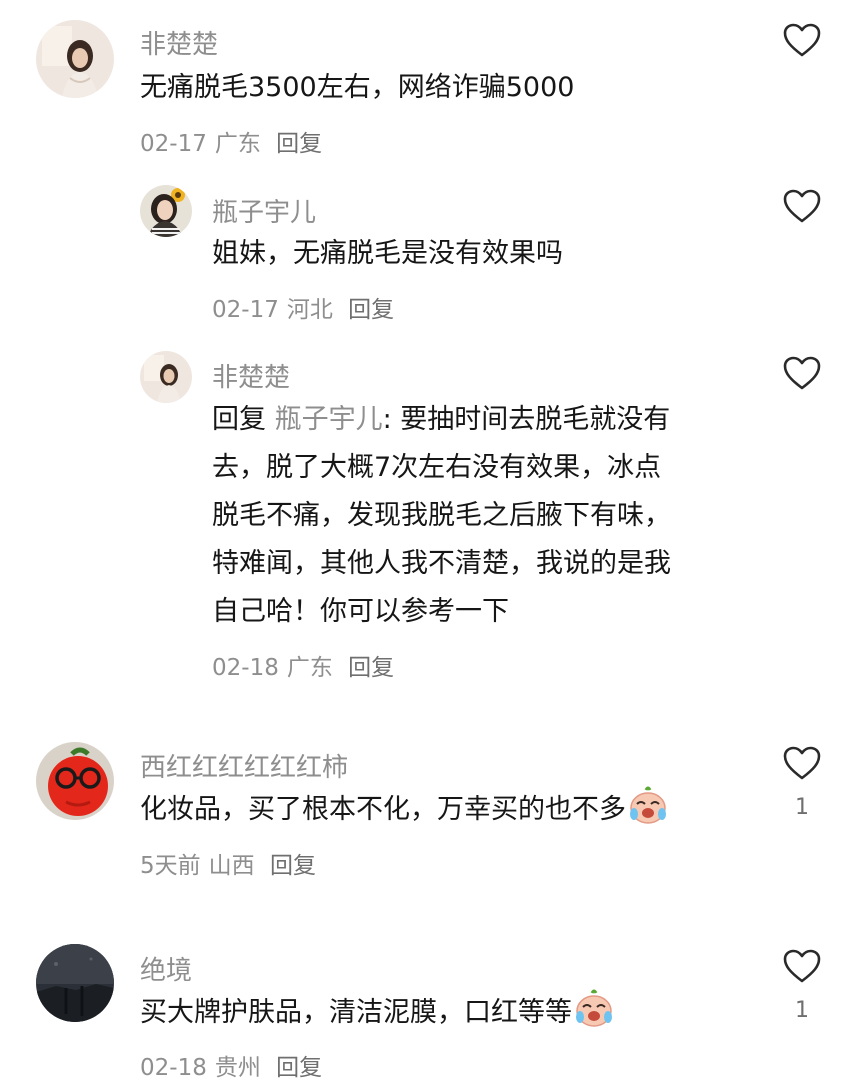  I want to click on reply-location: 广东, so click(309, 668).